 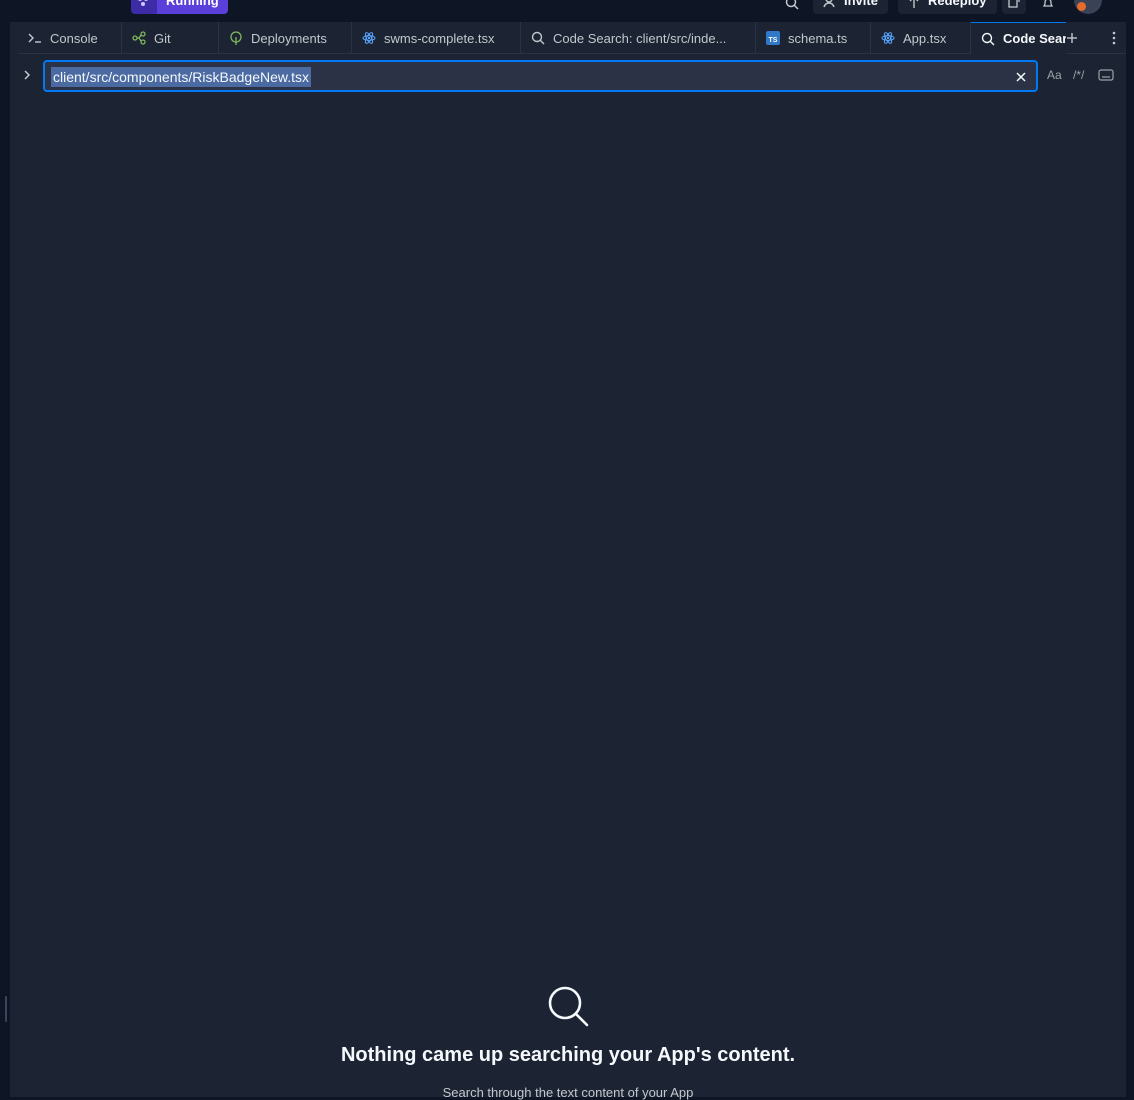 I want to click on replit-logo-icon, so click(x=143, y=3).